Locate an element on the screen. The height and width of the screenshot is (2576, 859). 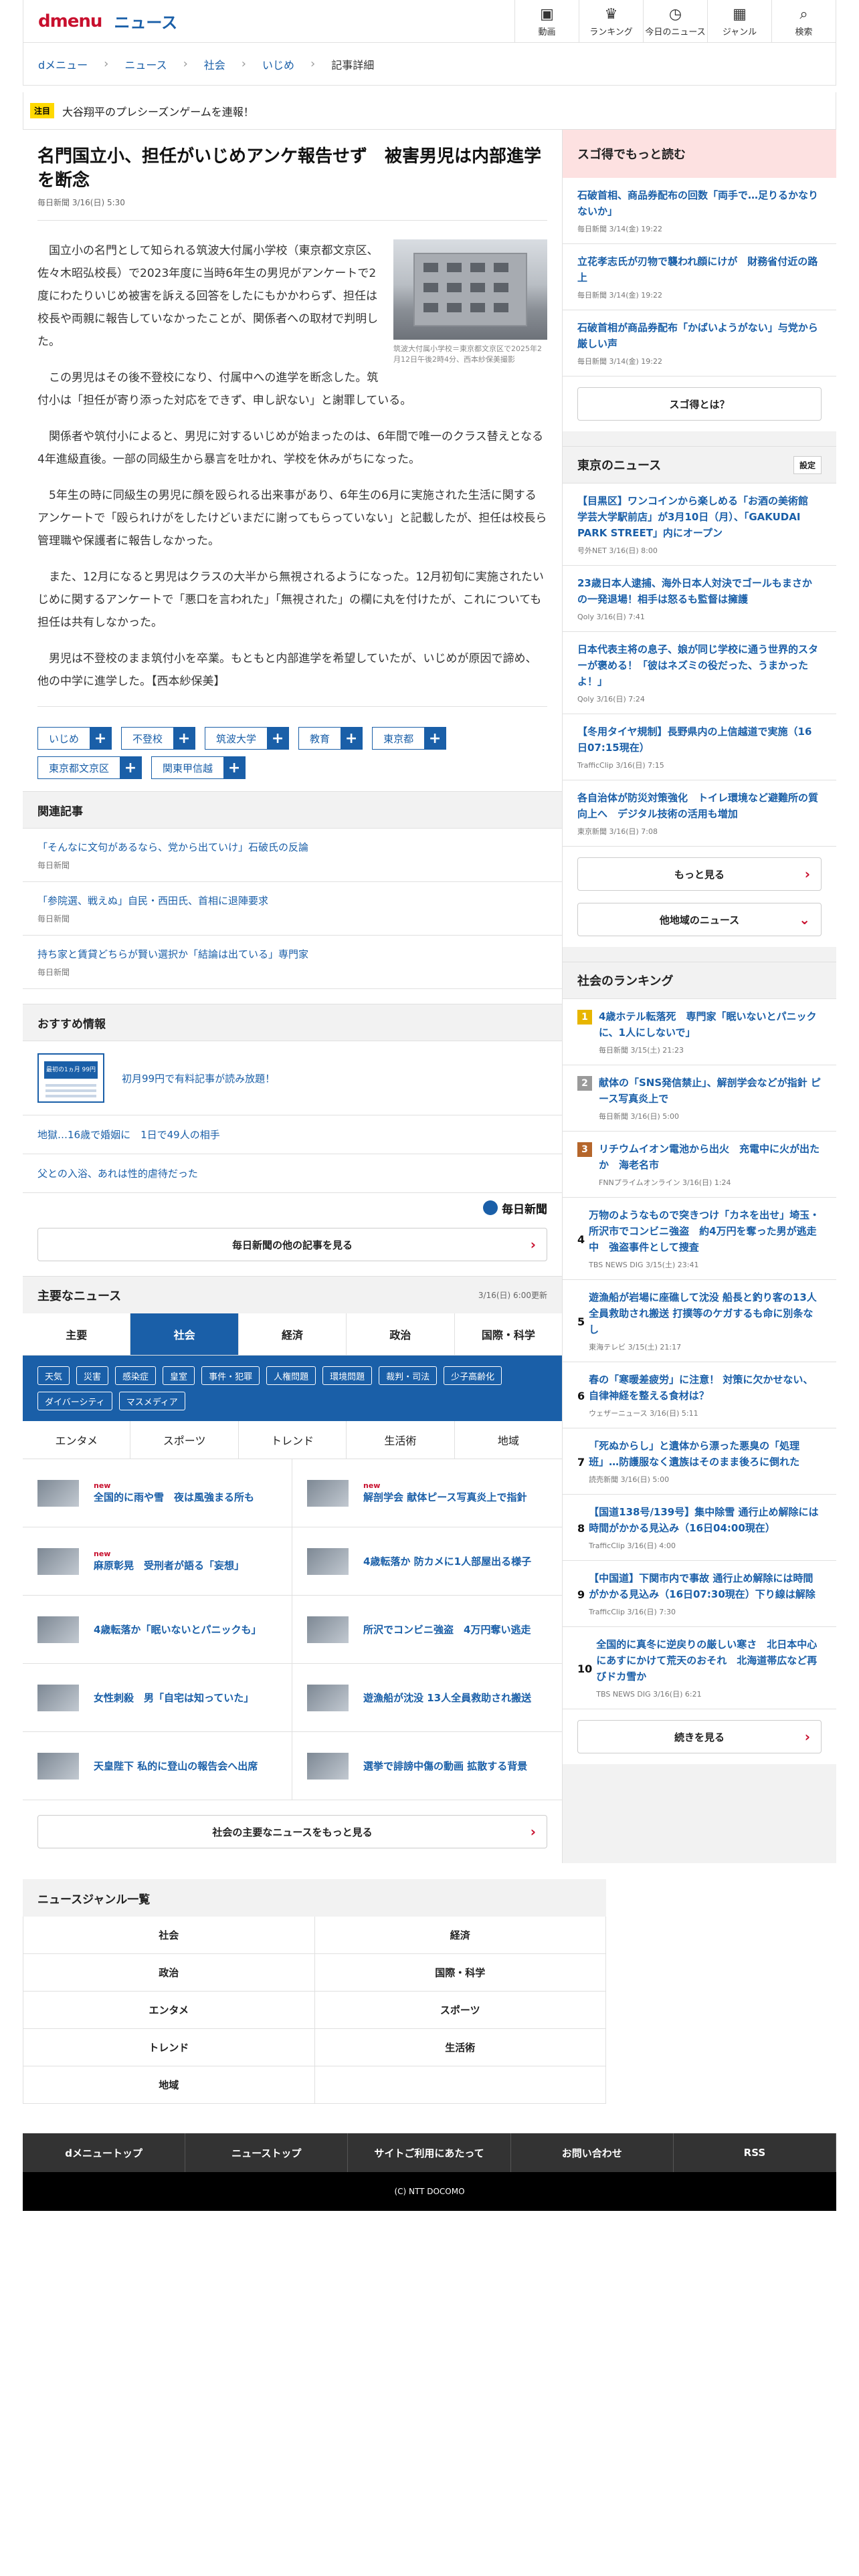
topic-tag: 関東甲信越 + is located at coordinates (198, 768).